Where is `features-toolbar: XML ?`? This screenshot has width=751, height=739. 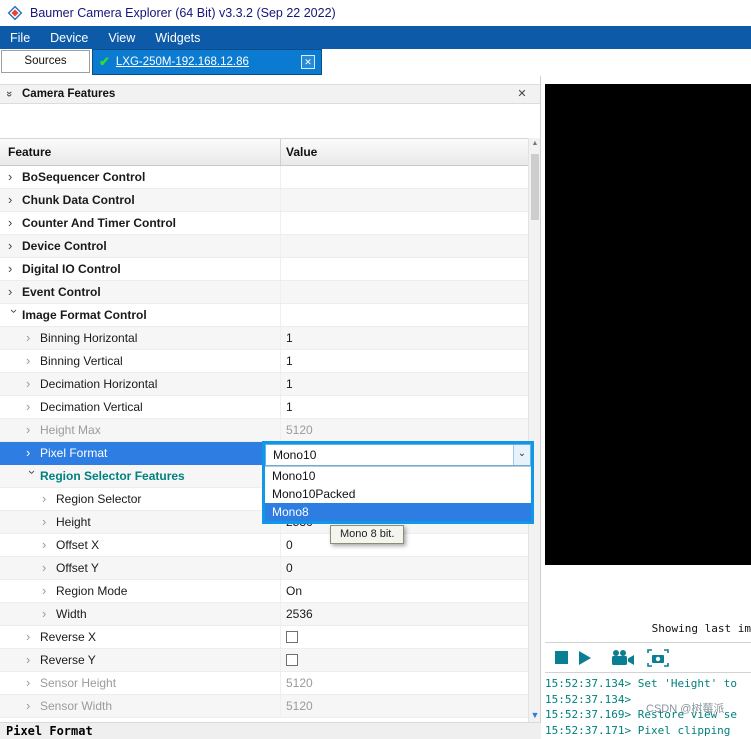 features-toolbar: XML ? is located at coordinates (270, 169).